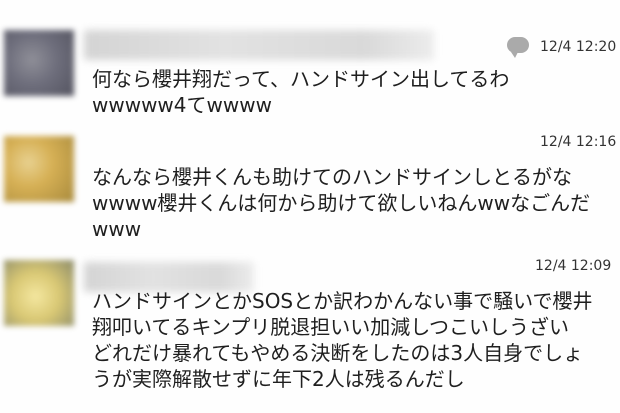  Describe the element at coordinates (578, 142) in the screenshot. I see `comment-timestamp: 12/4 12:16` at that location.